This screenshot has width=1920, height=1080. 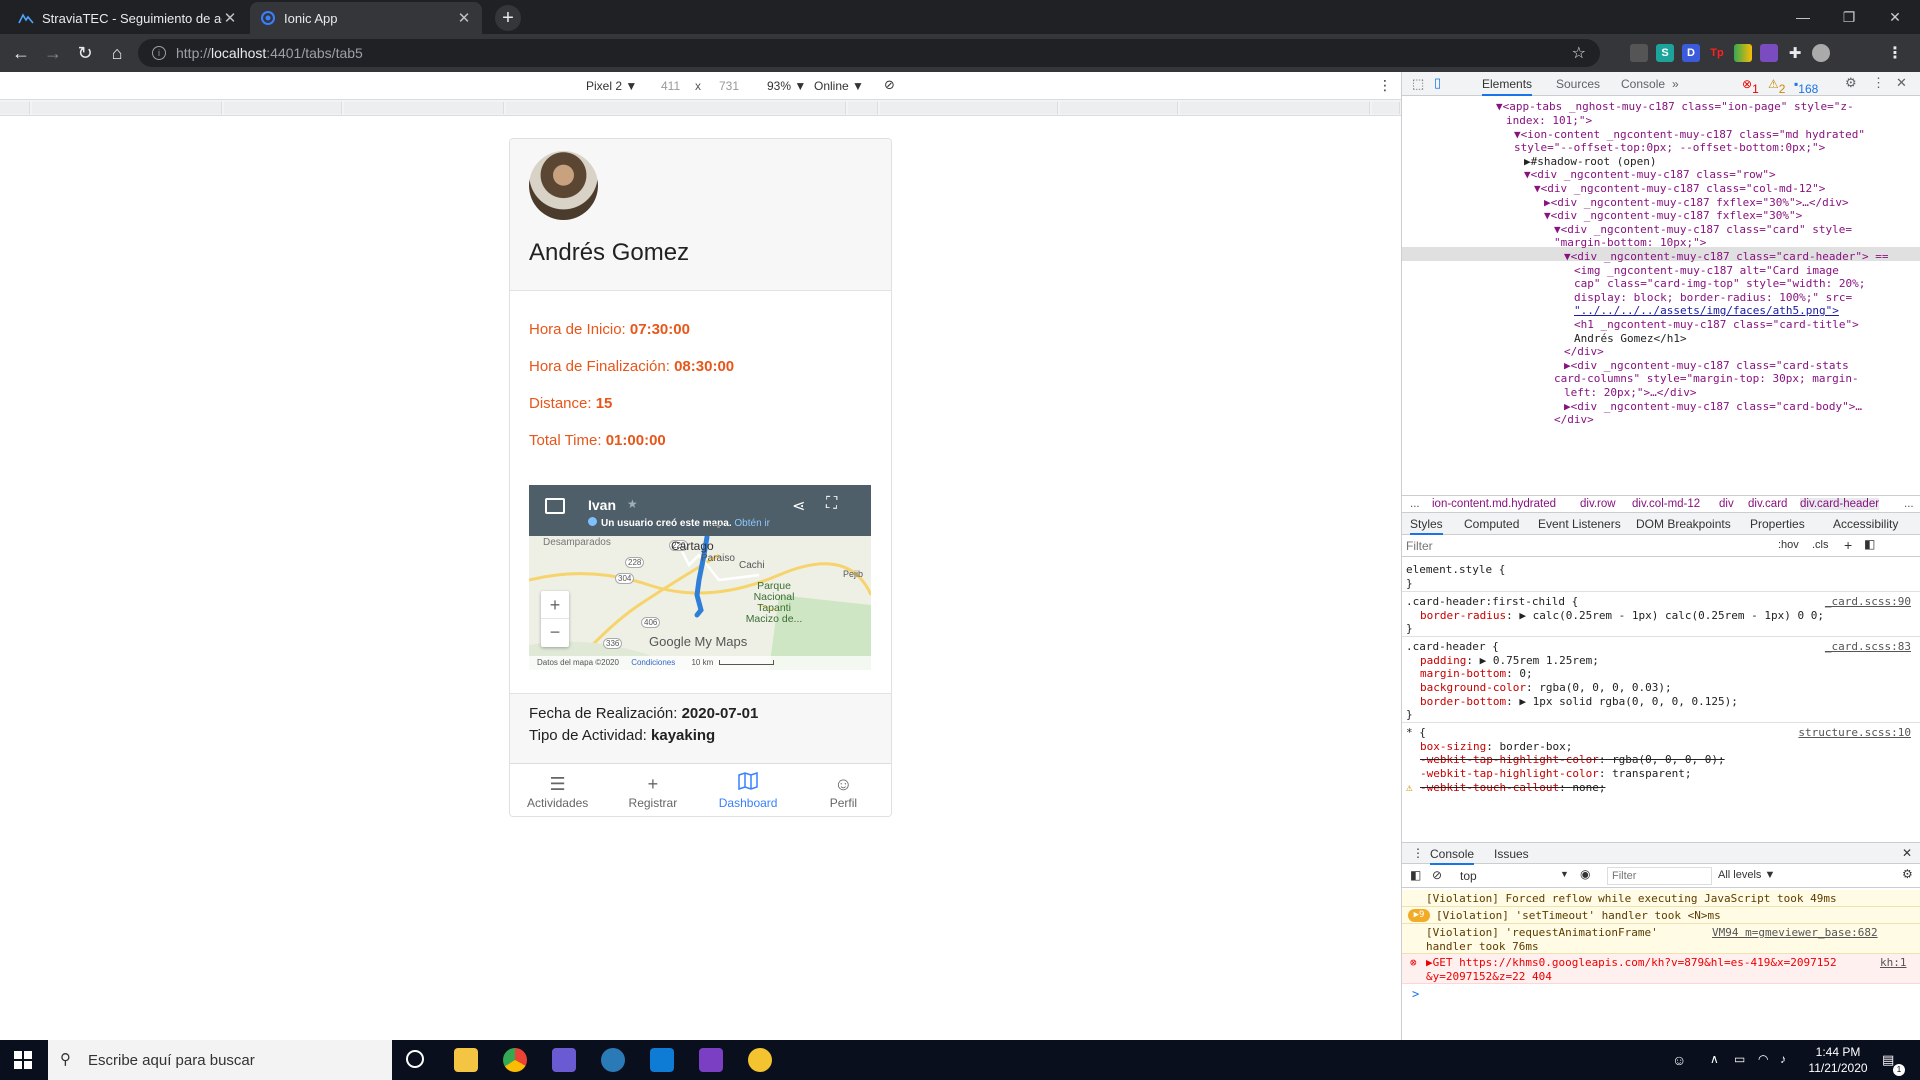 What do you see at coordinates (1630, 393) in the screenshot?
I see `dom-line: left: 20px;">…</div>` at bounding box center [1630, 393].